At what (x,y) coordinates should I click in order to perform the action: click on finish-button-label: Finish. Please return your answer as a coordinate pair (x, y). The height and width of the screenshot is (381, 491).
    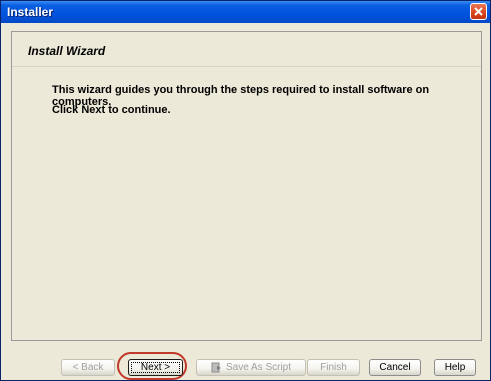
    Looking at the image, I should click on (333, 367).